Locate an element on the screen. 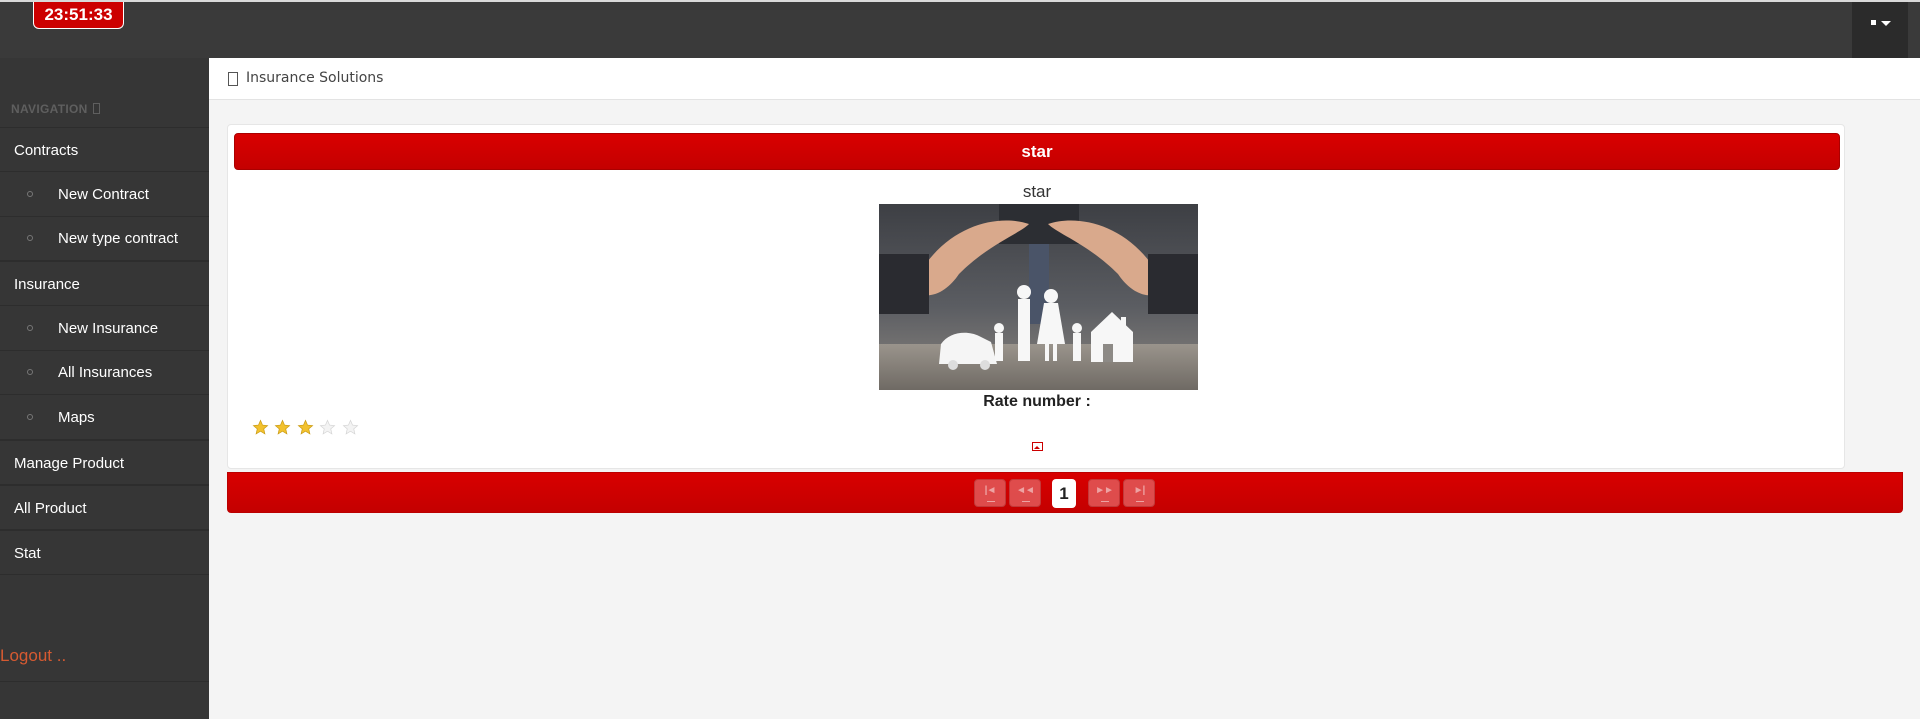 Image resolution: width=1920 pixels, height=719 pixels. user-icon is located at coordinates (1873, 22).